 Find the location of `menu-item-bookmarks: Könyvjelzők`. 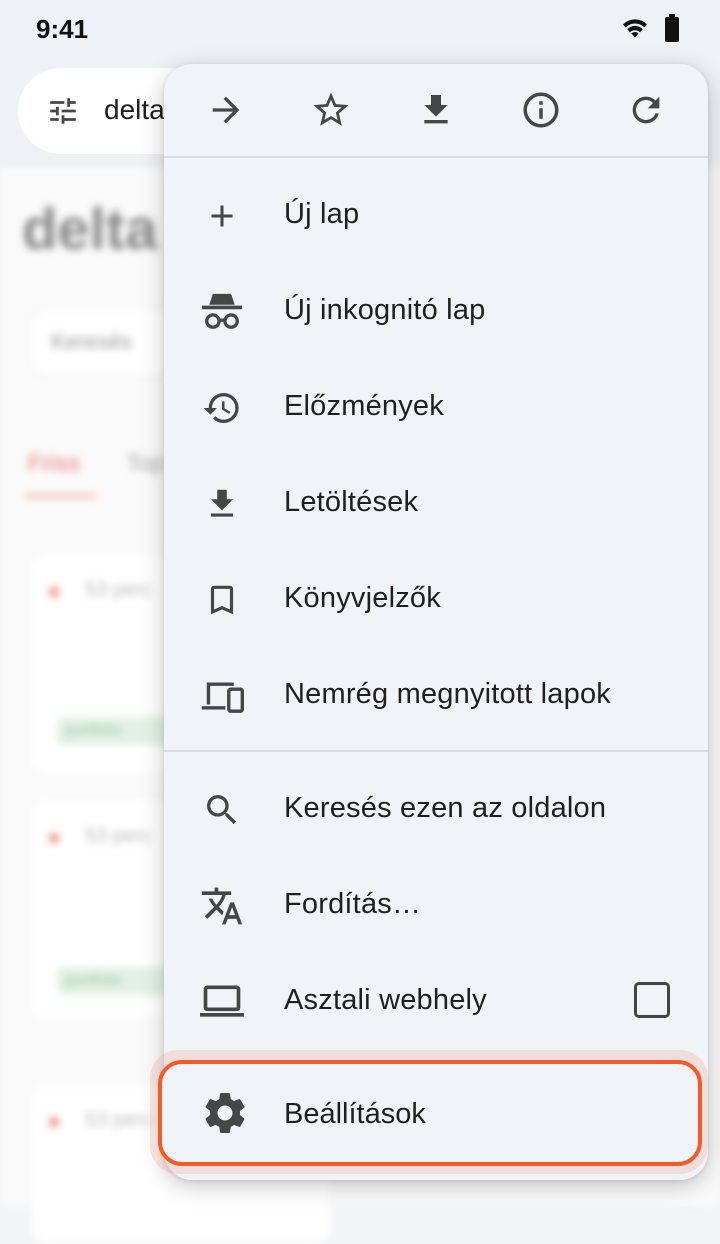

menu-item-bookmarks: Könyvjelzők is located at coordinates (436, 600).